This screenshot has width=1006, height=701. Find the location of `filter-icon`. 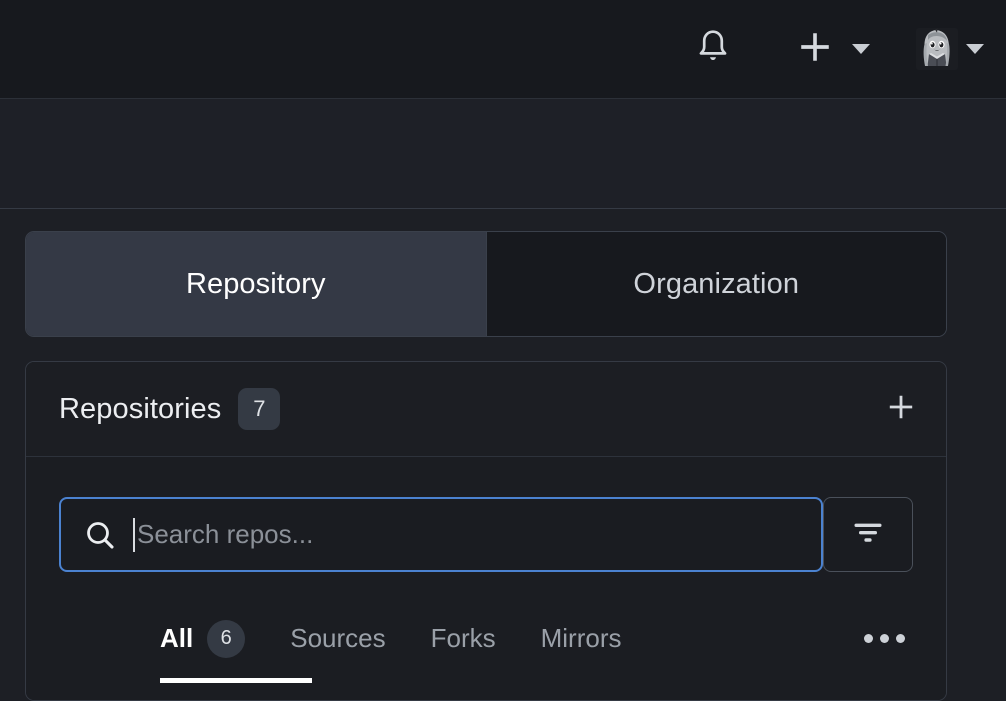

filter-icon is located at coordinates (868, 534).